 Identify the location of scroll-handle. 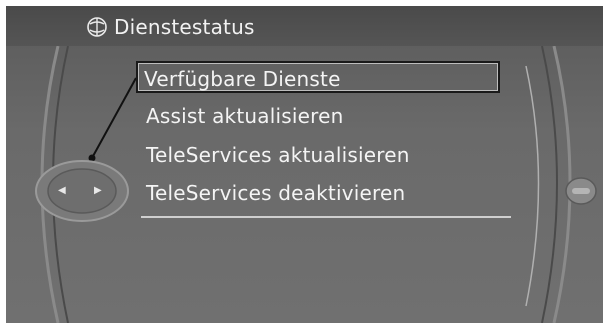
(581, 191).